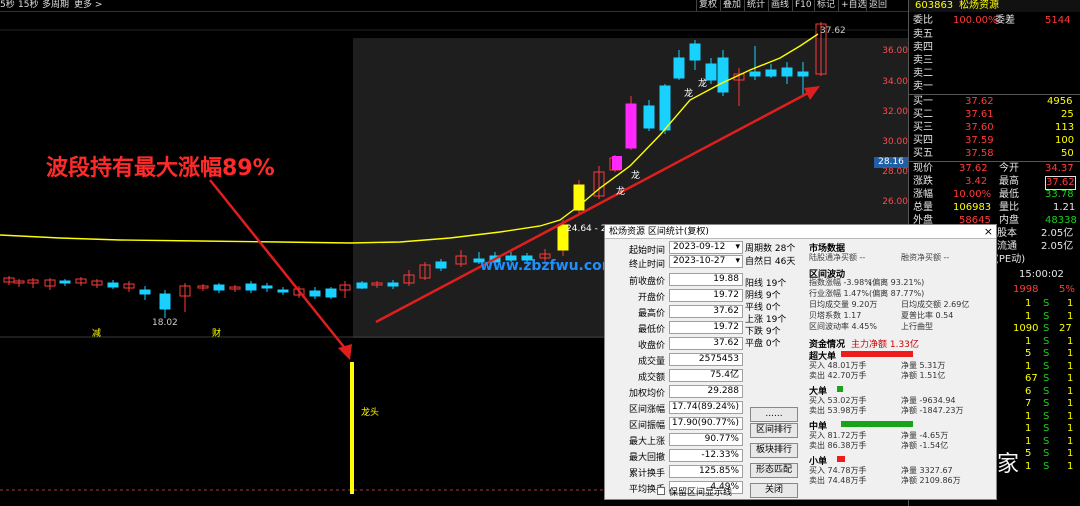 The width and height of the screenshot is (1080, 506). Describe the element at coordinates (877, 5) in the screenshot. I see `back-button: 返回` at that location.